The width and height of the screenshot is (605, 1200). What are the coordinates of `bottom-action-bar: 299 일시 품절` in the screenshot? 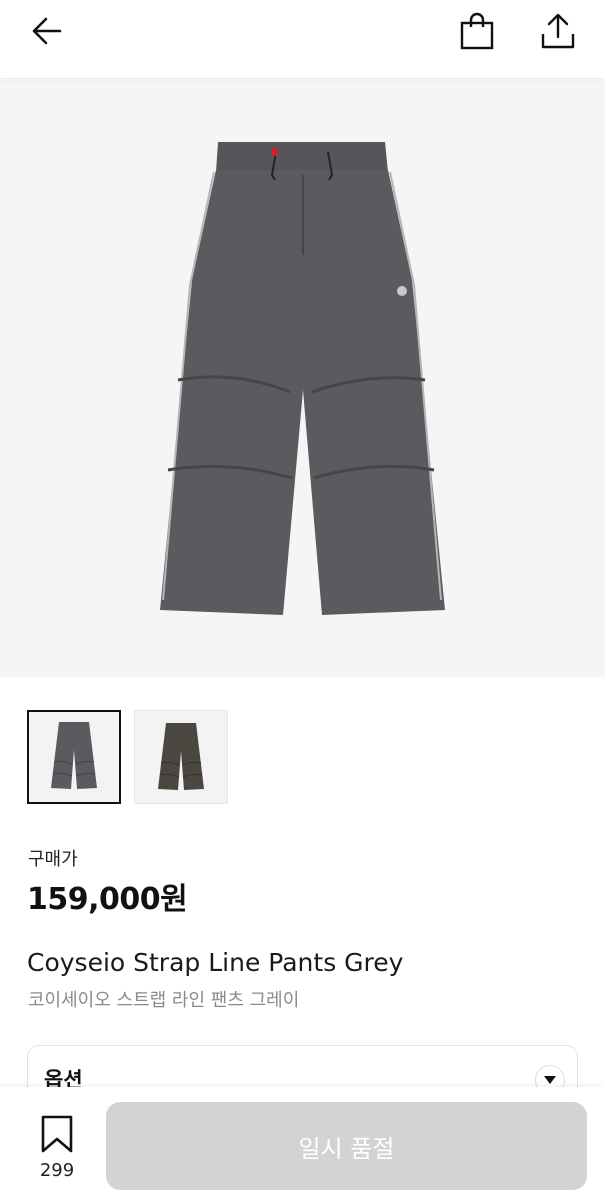 It's located at (302, 1143).